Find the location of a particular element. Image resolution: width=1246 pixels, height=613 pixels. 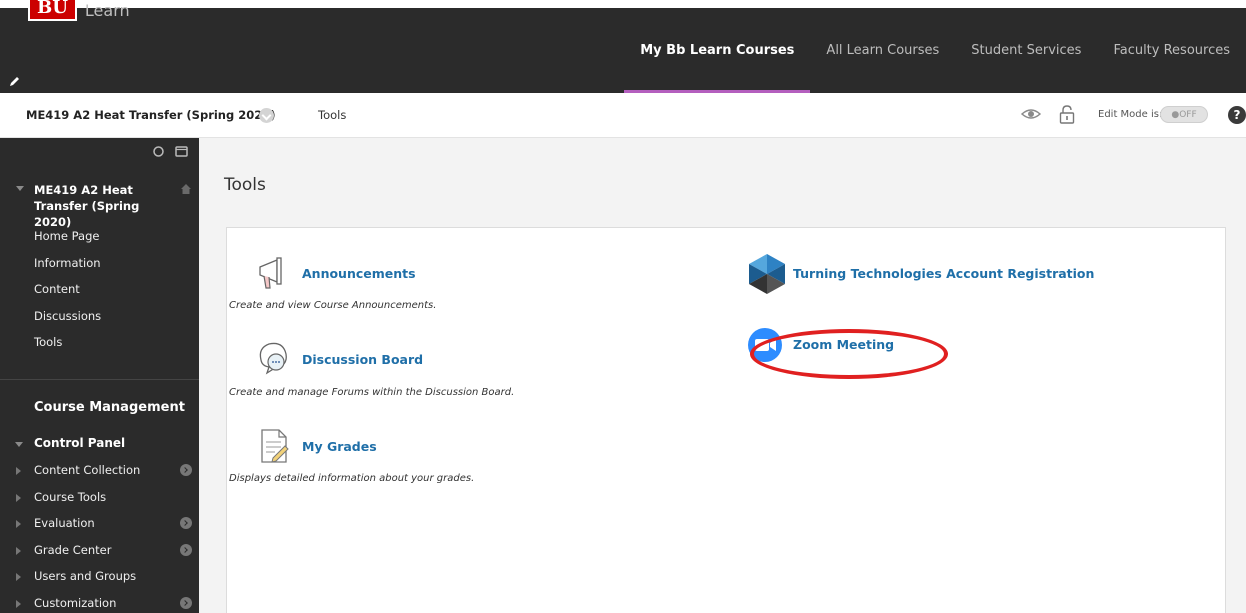

tab-my-bb-learn-courses: My Bb Learn Courses is located at coordinates (717, 50).